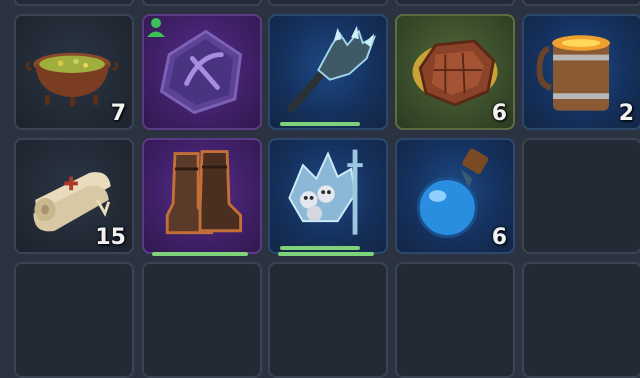 This screenshot has height=378, width=640. What do you see at coordinates (118, 113) in the screenshot?
I see `stack-count: 7` at bounding box center [118, 113].